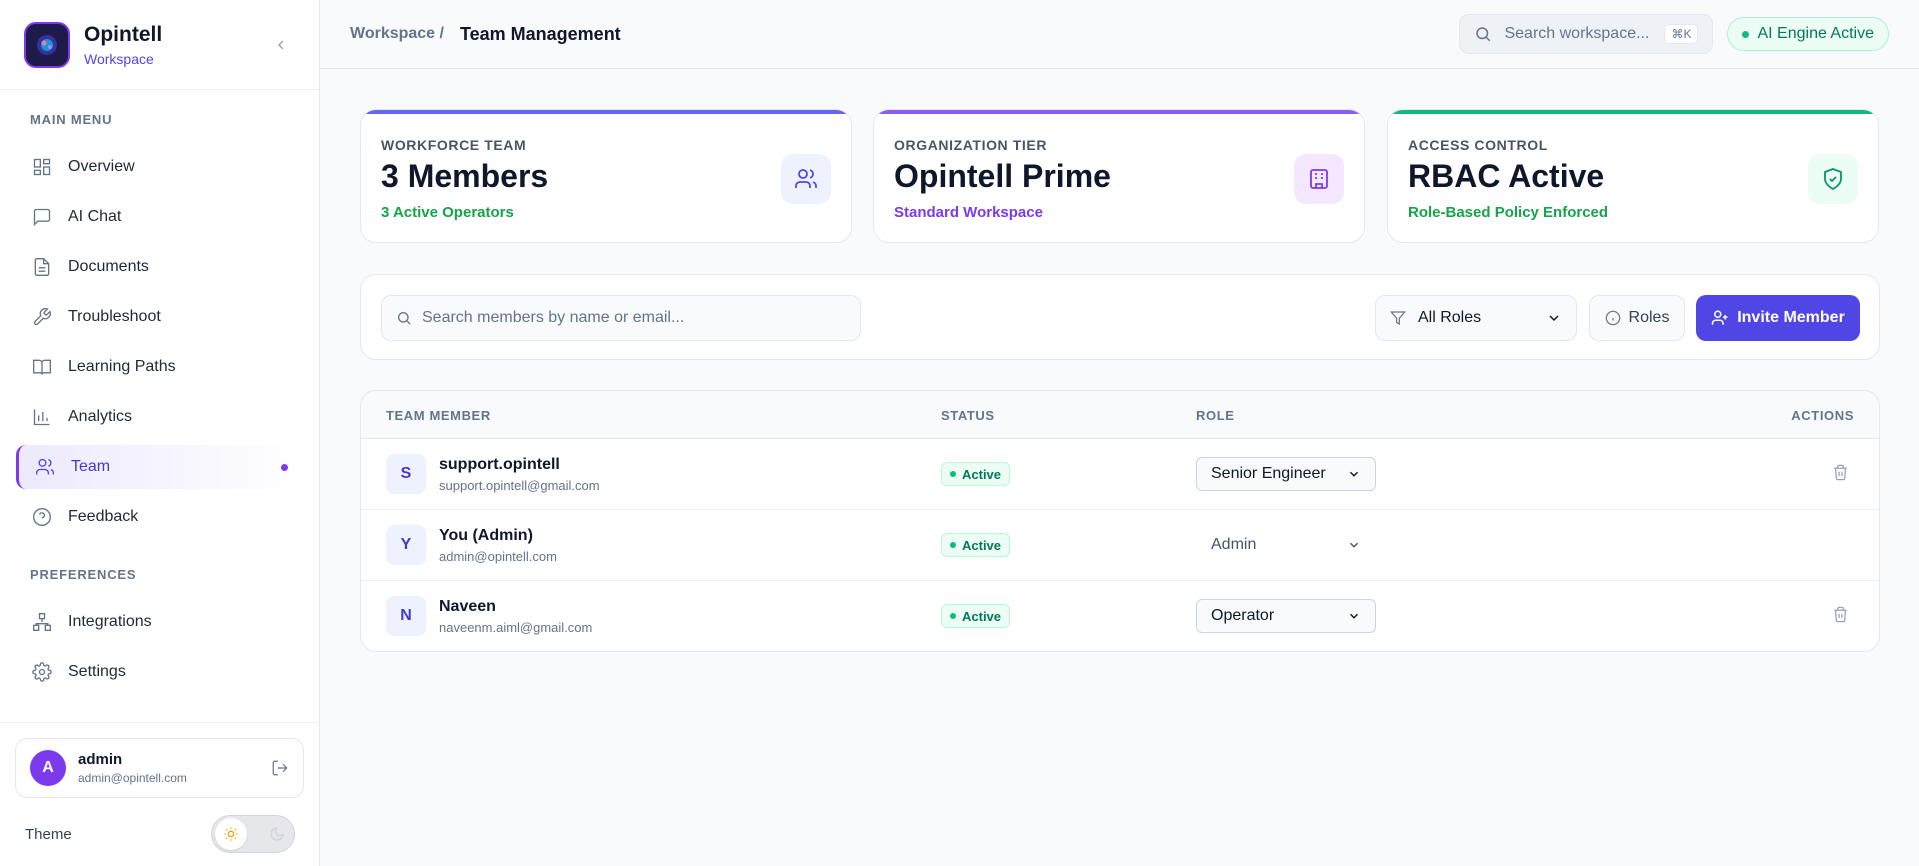  Describe the element at coordinates (467, 606) in the screenshot. I see `member-name: Naveen` at that location.